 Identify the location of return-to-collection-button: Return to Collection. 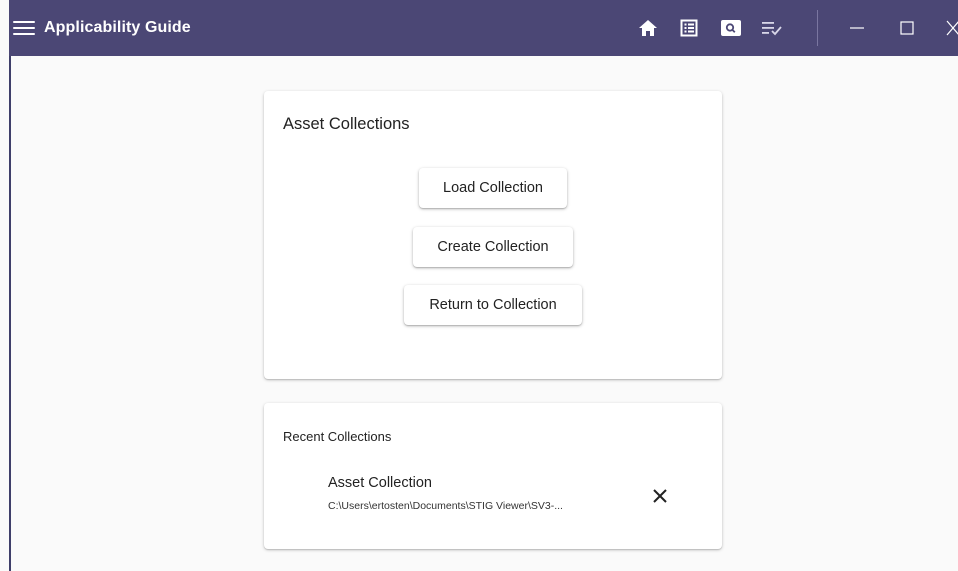
(493, 305).